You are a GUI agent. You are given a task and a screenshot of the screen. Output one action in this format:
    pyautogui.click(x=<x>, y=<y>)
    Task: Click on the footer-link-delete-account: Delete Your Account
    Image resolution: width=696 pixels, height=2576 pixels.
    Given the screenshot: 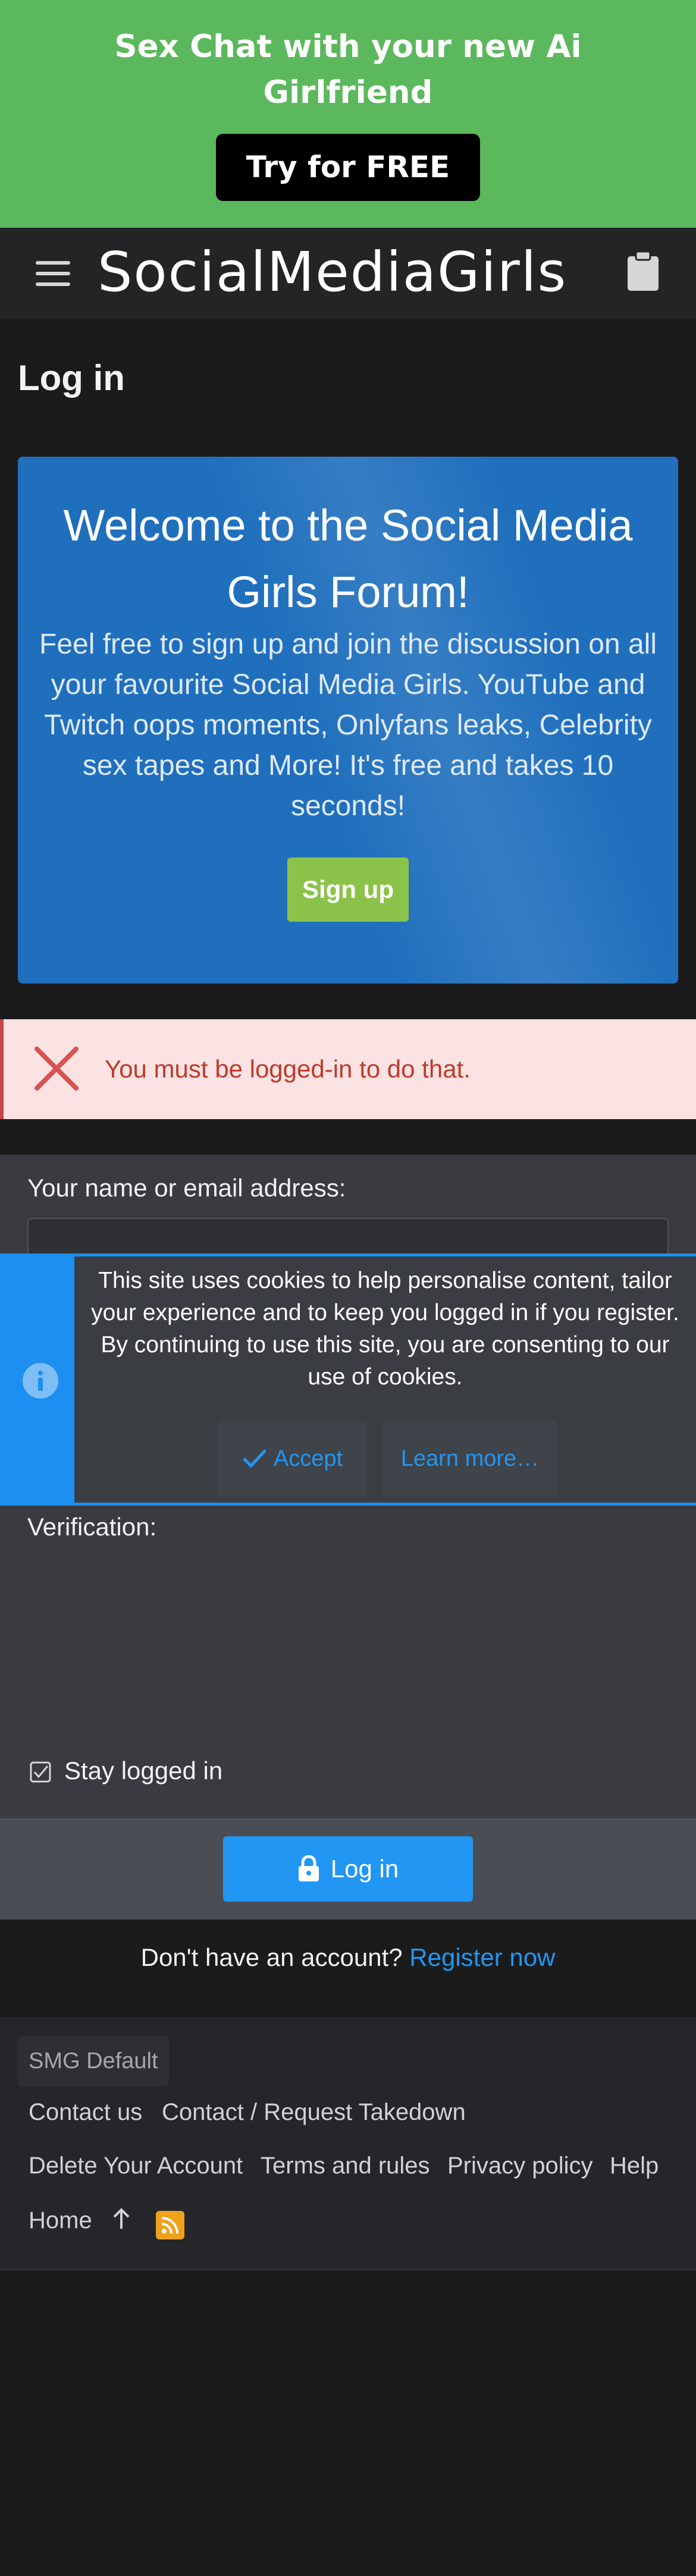 What is the action you would take?
    pyautogui.click(x=136, y=2165)
    